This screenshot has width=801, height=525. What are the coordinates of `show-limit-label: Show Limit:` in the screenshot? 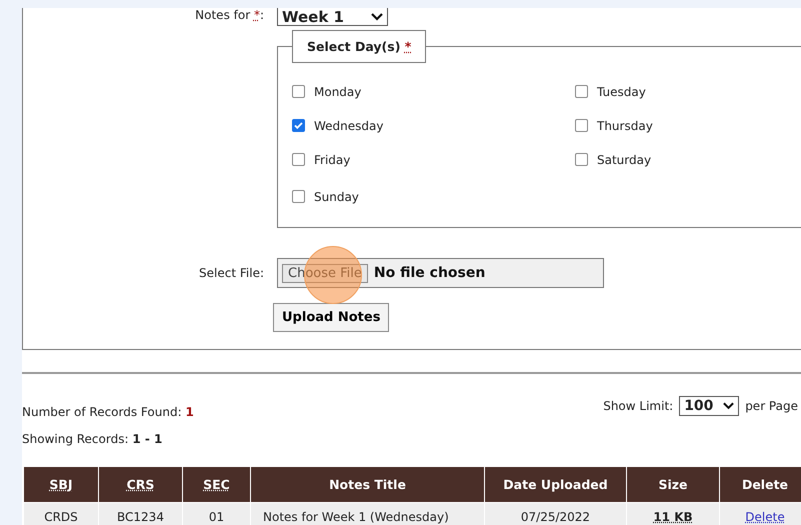 It's located at (638, 406).